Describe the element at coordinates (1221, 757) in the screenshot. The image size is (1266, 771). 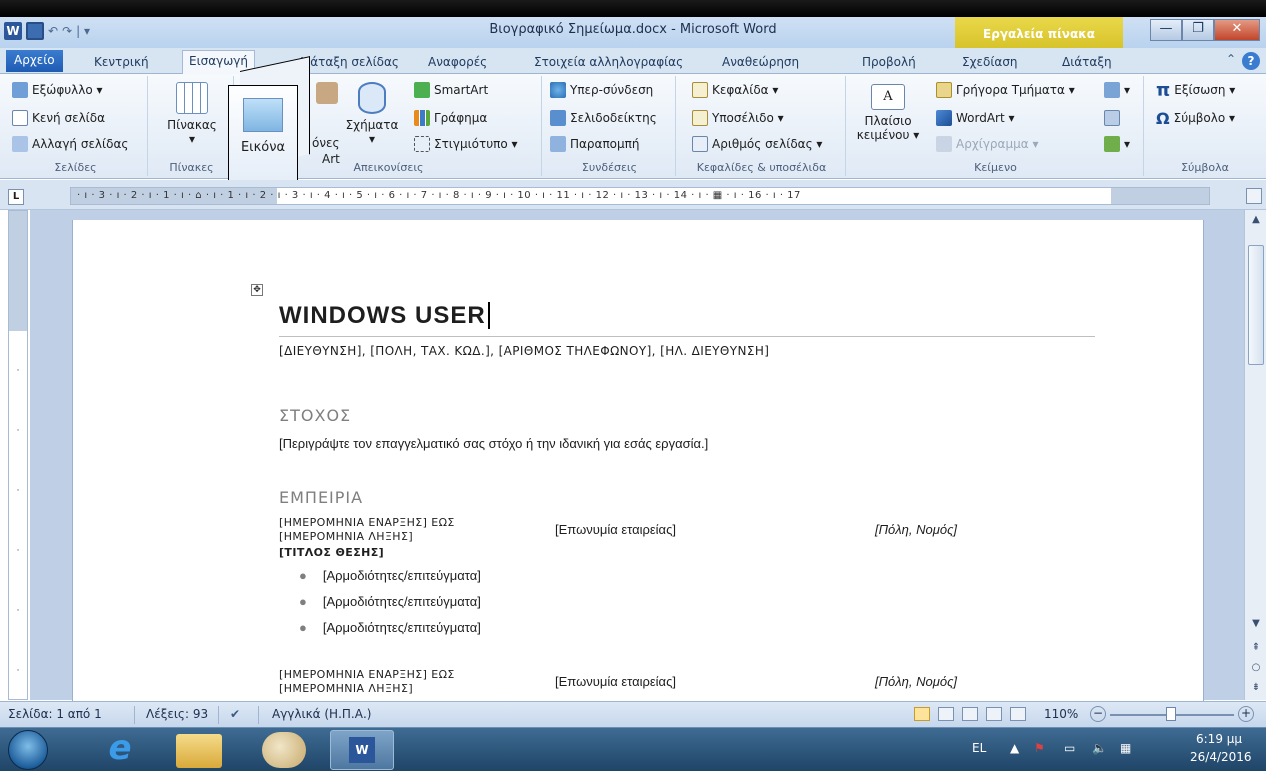
I see `clock-date: 26/4/2016` at that location.